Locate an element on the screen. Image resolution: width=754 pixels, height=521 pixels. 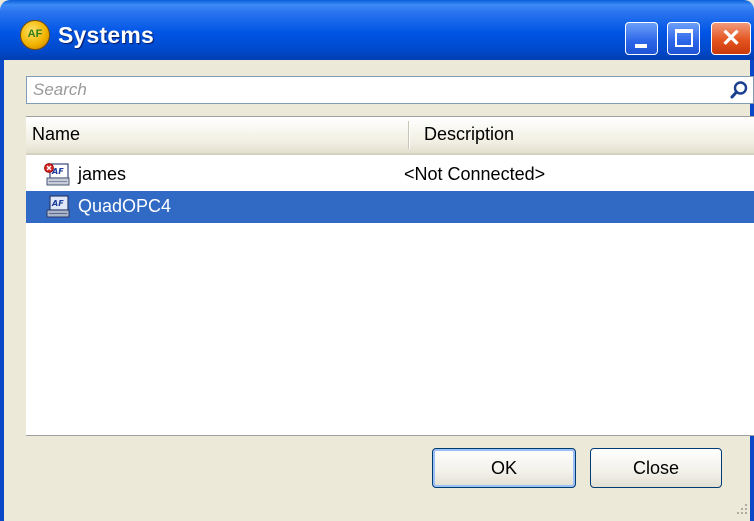
minimize-icon is located at coordinates (641, 46).